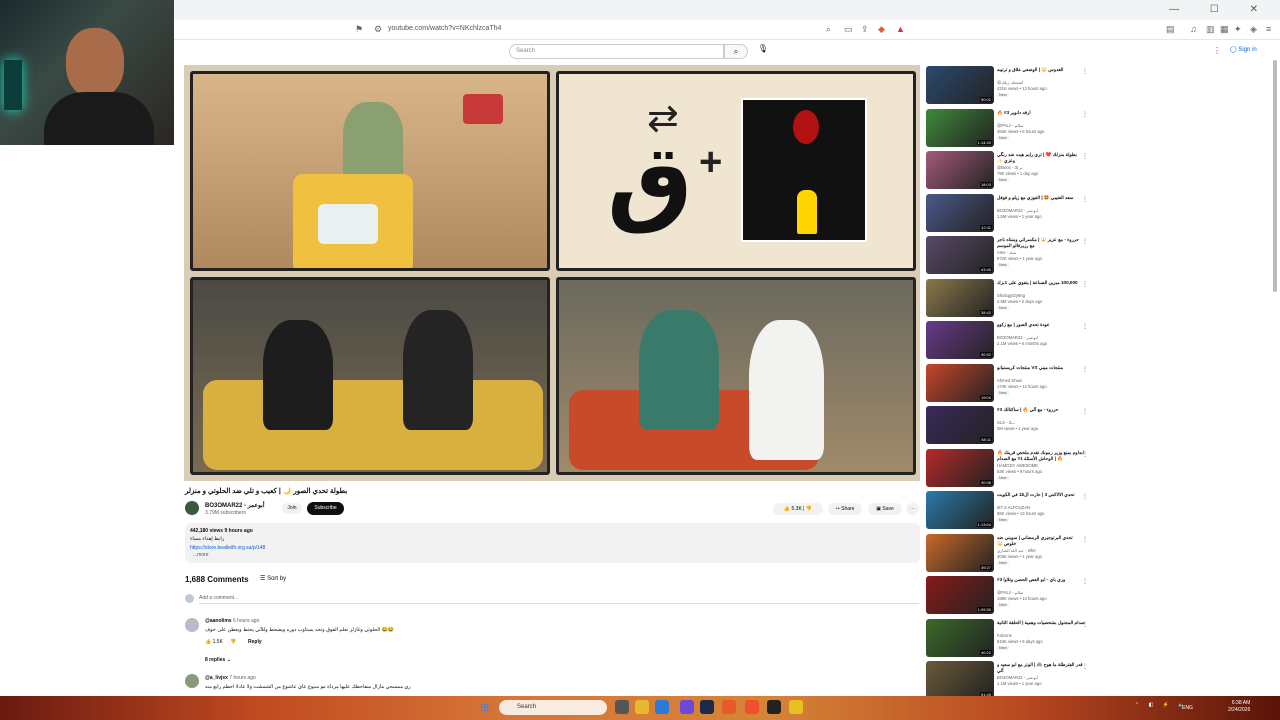 The image size is (1280, 720). I want to click on sidebar-toggle-icon: ▤, so click(1170, 29).